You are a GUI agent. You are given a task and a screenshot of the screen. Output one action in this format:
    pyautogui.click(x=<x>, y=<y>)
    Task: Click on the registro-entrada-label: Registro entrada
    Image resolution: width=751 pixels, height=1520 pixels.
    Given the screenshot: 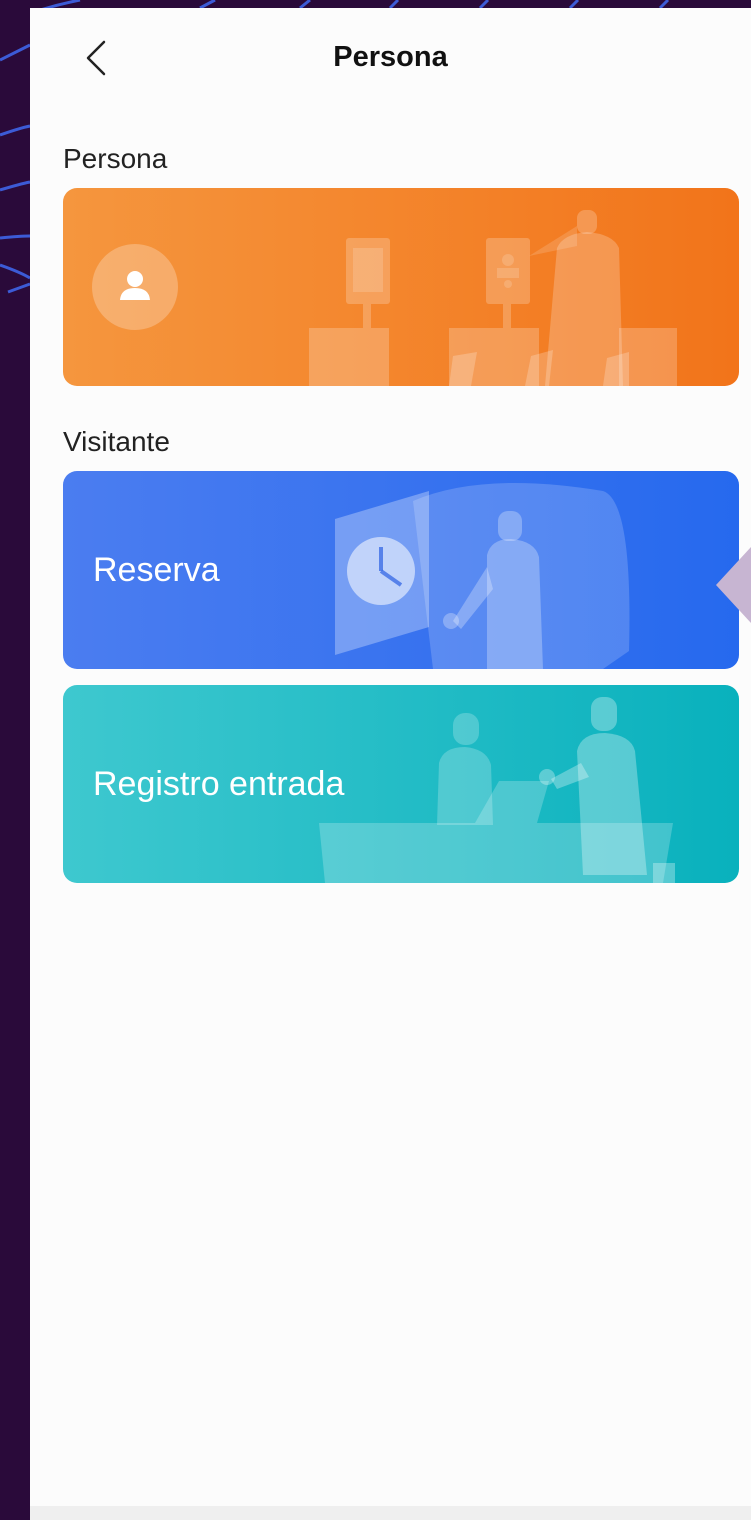 What is the action you would take?
    pyautogui.click(x=219, y=784)
    